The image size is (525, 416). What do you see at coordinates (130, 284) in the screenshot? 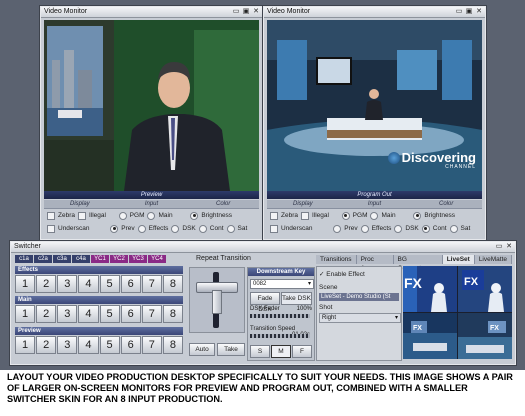
I see `effects-button-6: 6` at bounding box center [130, 284].